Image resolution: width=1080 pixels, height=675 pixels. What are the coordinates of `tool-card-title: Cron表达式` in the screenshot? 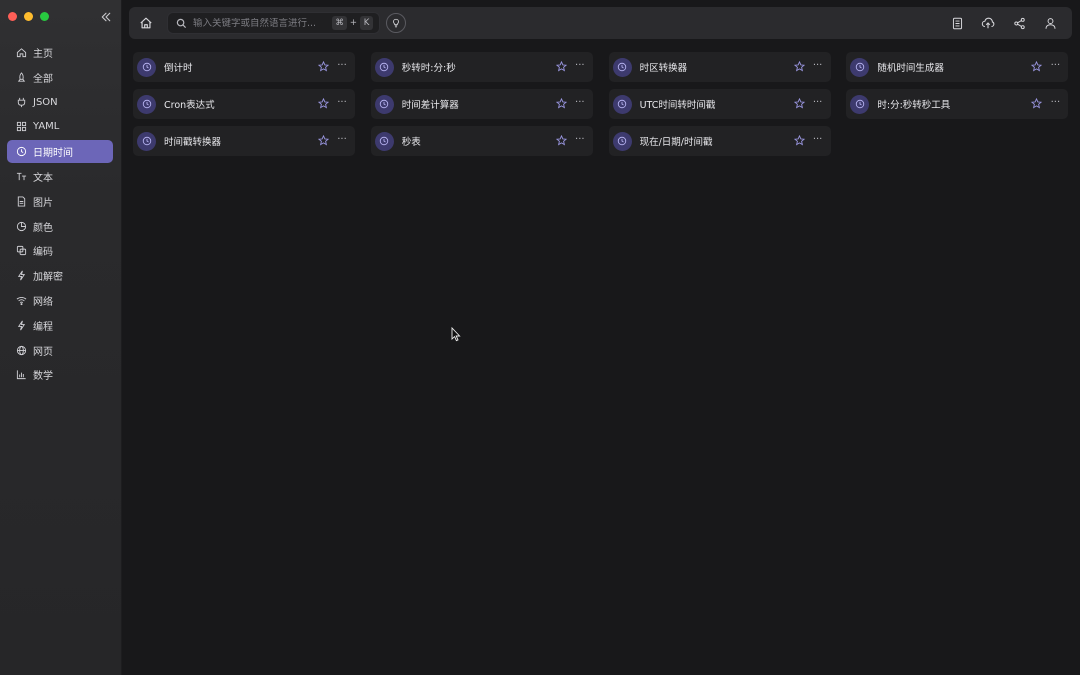 It's located at (189, 105).